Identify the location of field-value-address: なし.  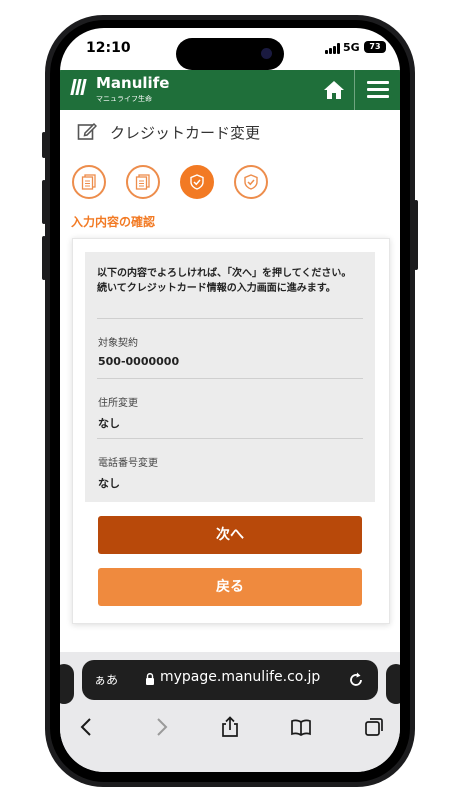
(109, 423).